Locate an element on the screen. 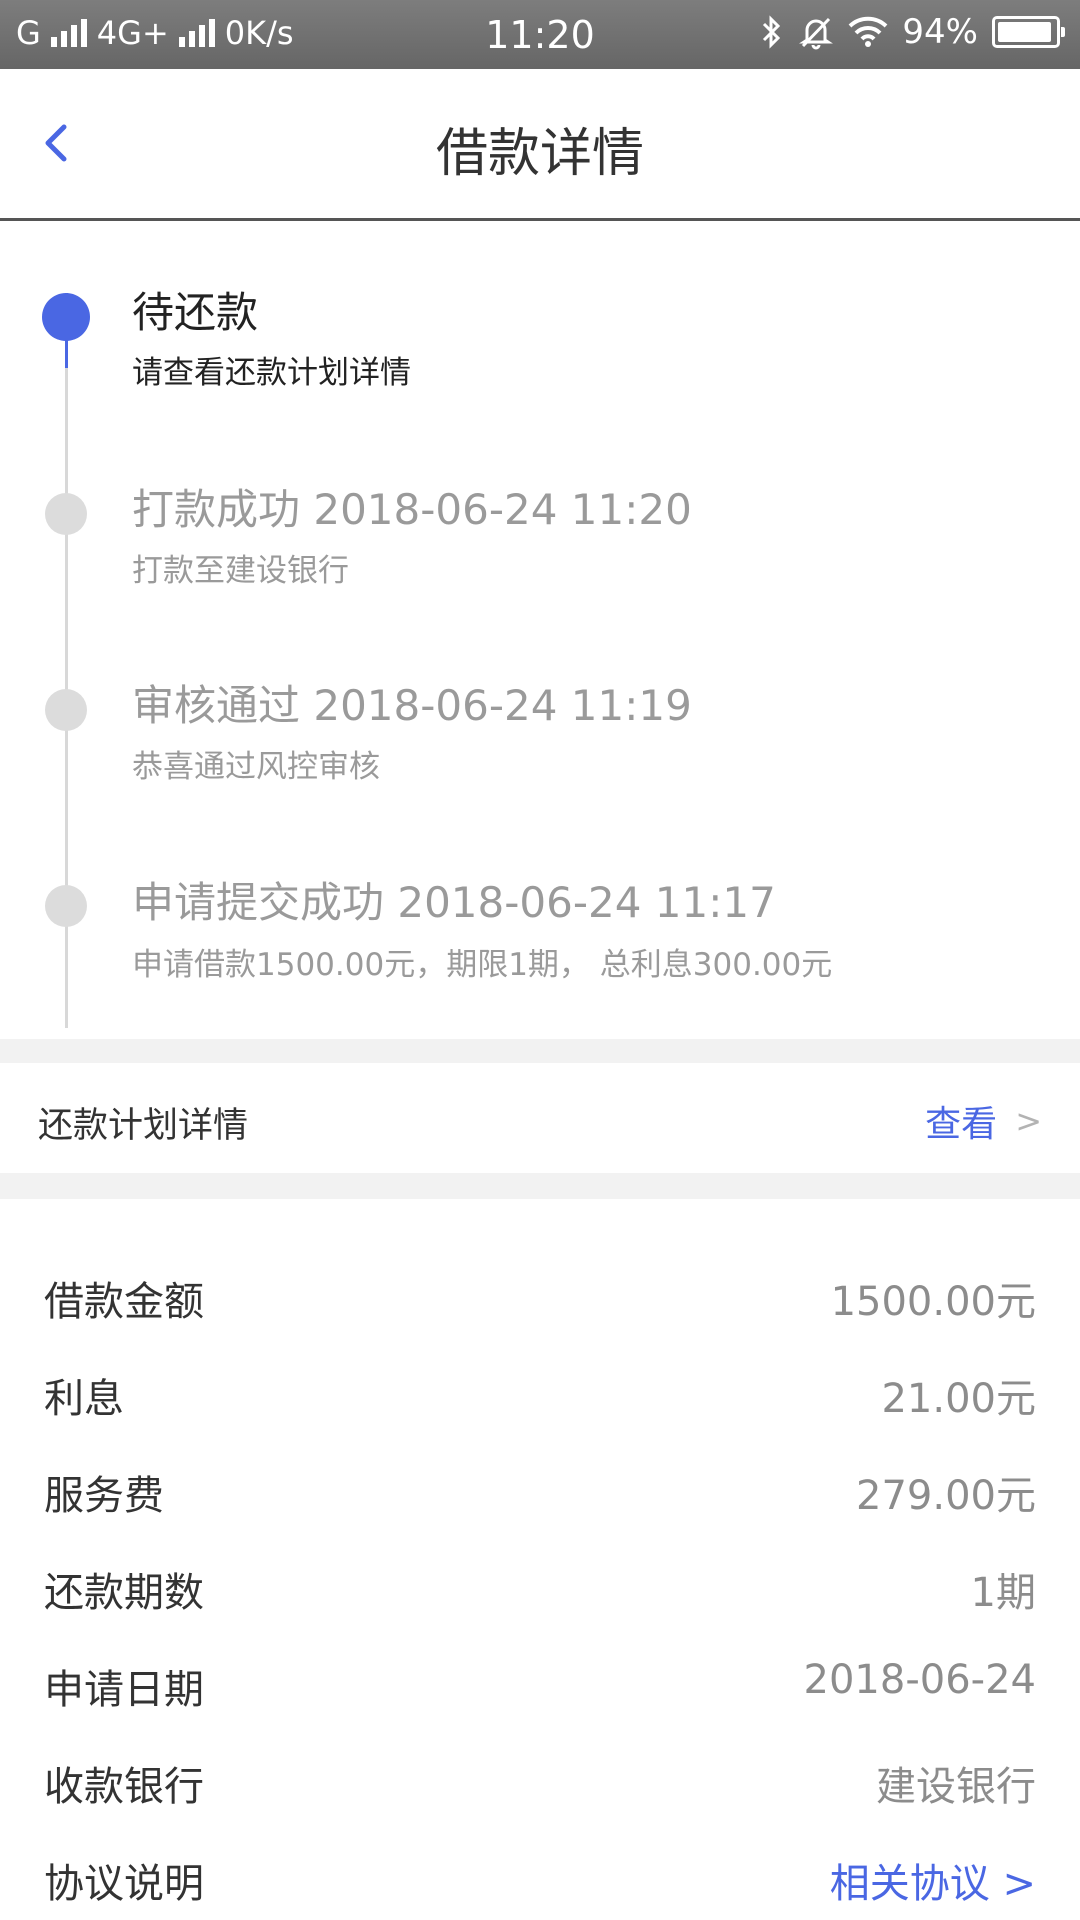  detail-value: 建设银行 is located at coordinates (956, 1787).